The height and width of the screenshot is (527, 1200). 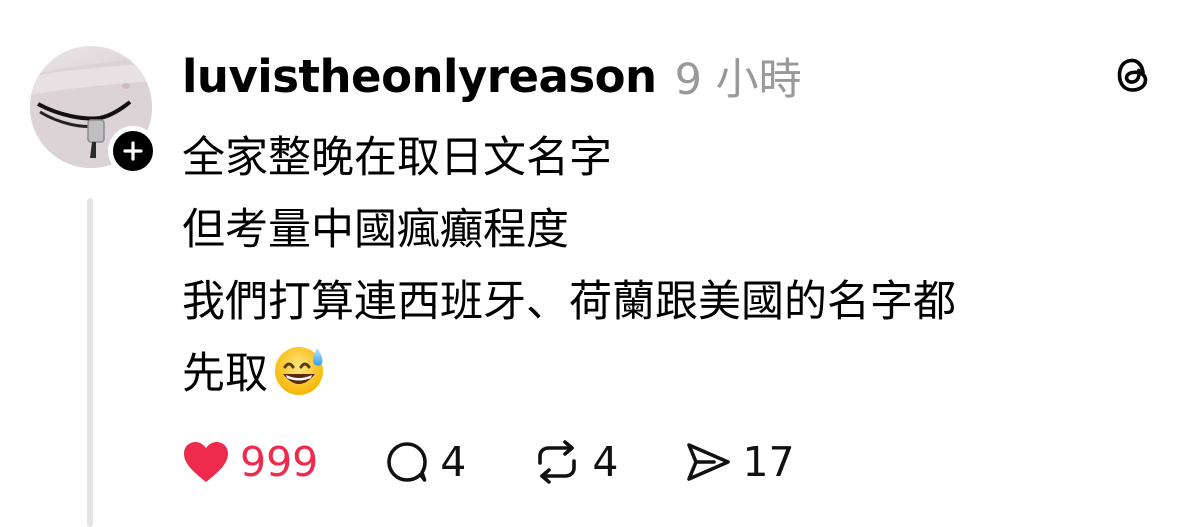 What do you see at coordinates (709, 462) in the screenshot?
I see `send-arrow-icon` at bounding box center [709, 462].